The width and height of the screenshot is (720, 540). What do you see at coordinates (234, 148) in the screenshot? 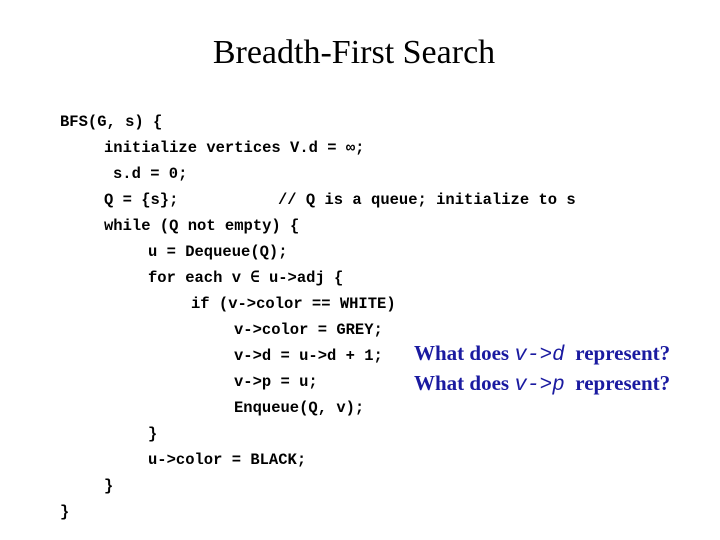
I see `code-line-init: initialize vertices V.d = ∞;` at bounding box center [234, 148].